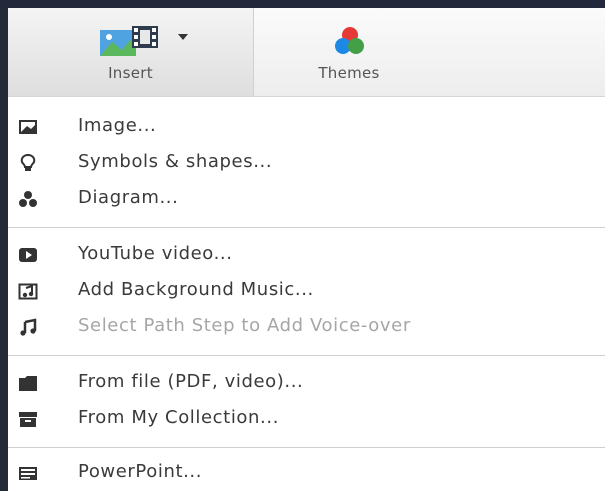  I want to click on lightbulb-icon, so click(28, 162).